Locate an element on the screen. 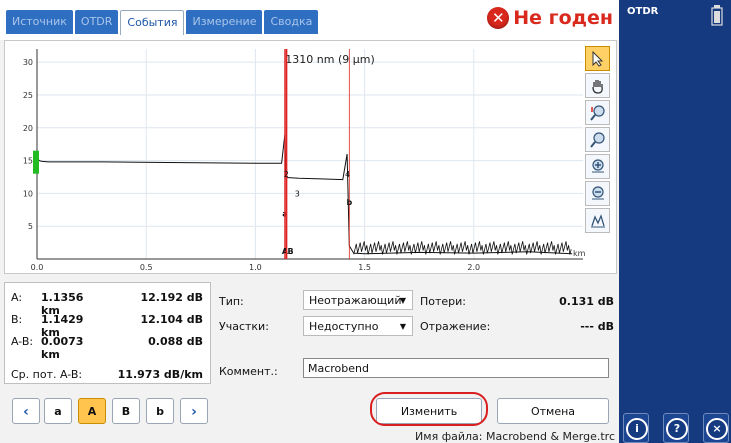 The width and height of the screenshot is (731, 443). marker-a-small-button: a is located at coordinates (58, 411).